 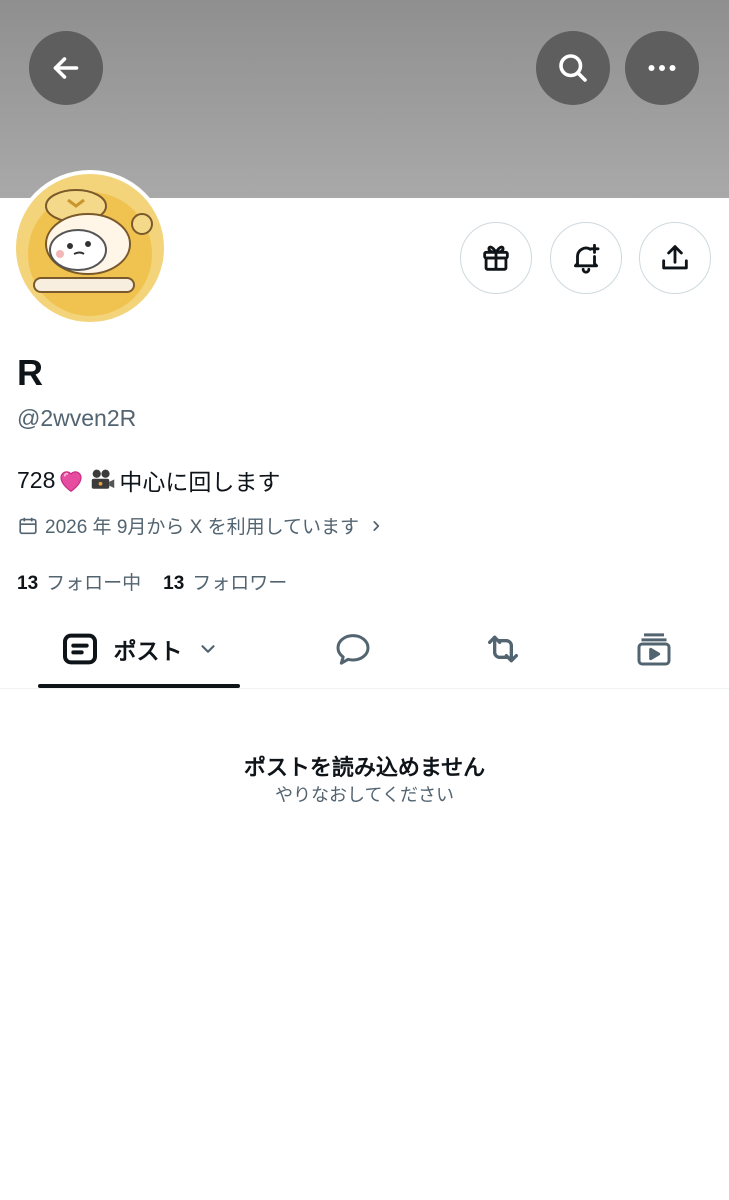 I want to click on calendar-icon, so click(x=28, y=525).